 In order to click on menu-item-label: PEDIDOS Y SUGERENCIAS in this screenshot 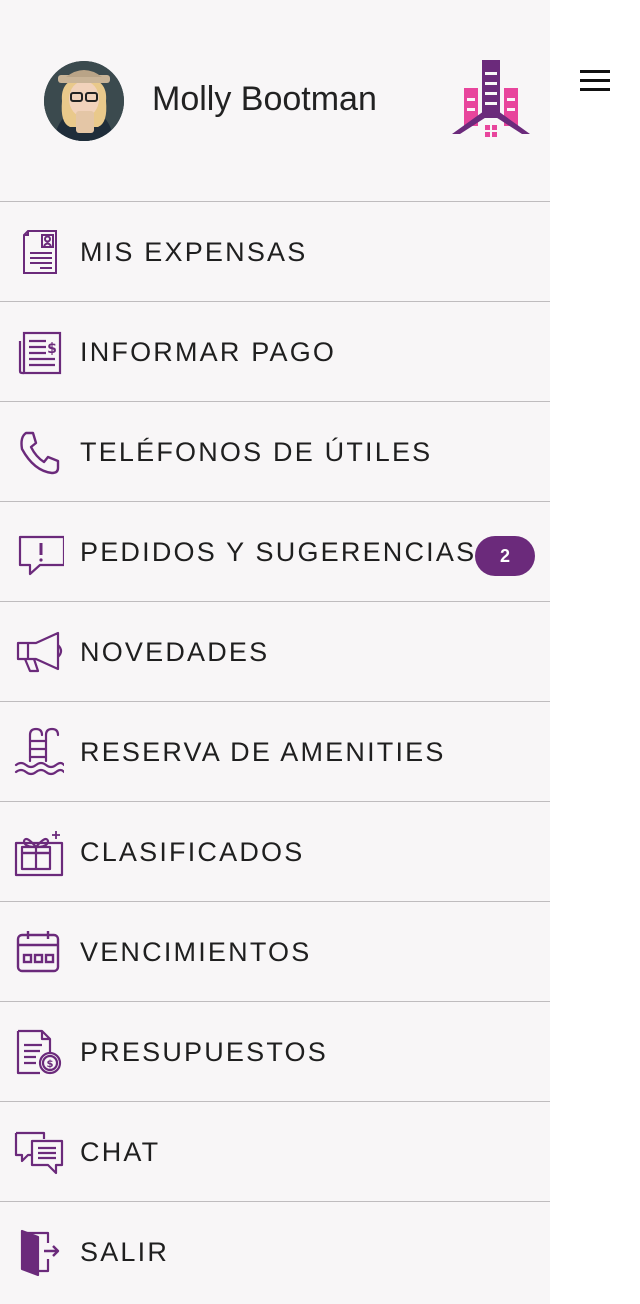, I will do `click(278, 552)`.